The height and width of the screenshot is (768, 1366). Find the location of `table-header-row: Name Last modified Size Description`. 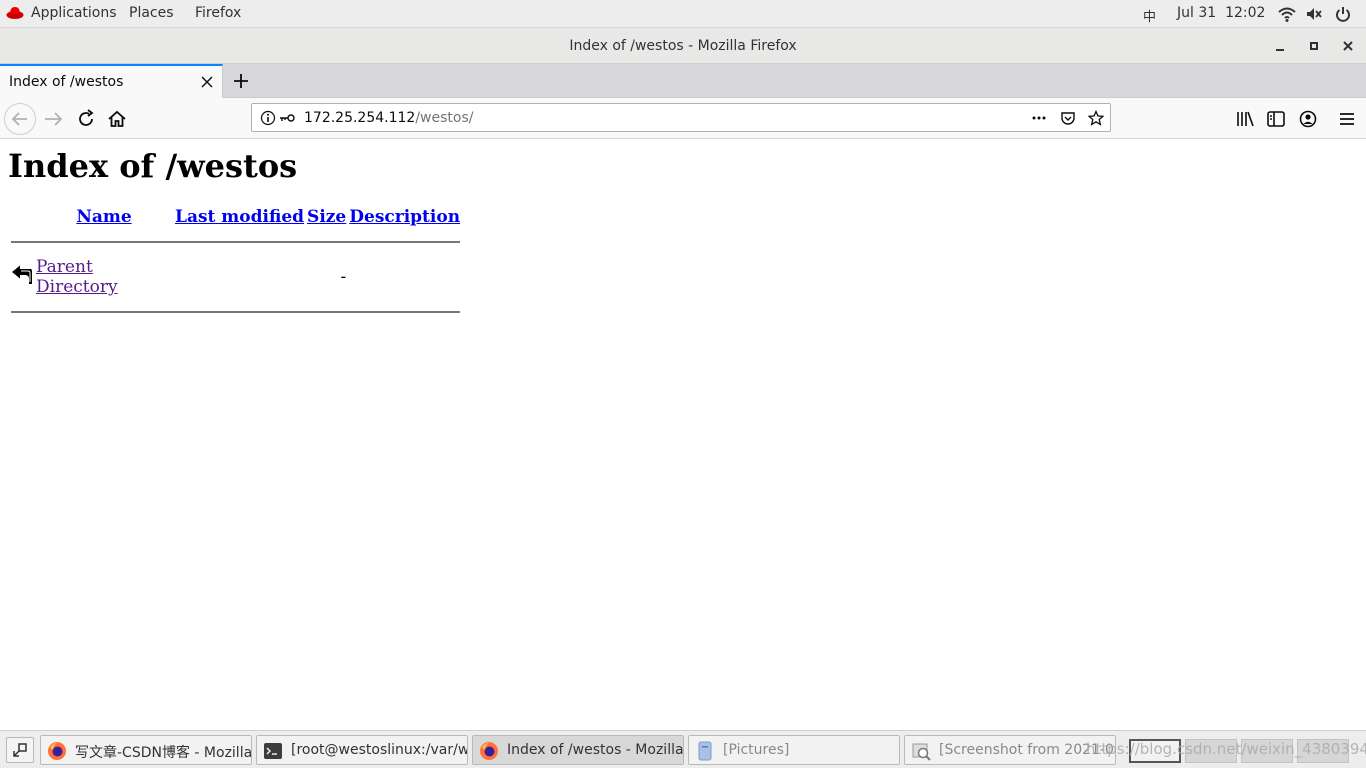

table-header-row: Name Last modified Size Description is located at coordinates (235, 217).